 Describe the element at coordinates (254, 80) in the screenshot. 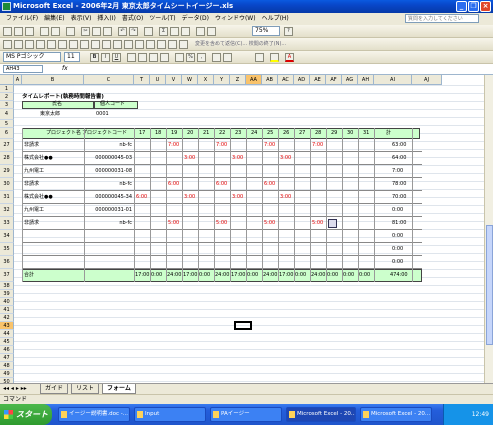

I see `column-header: AA` at that location.